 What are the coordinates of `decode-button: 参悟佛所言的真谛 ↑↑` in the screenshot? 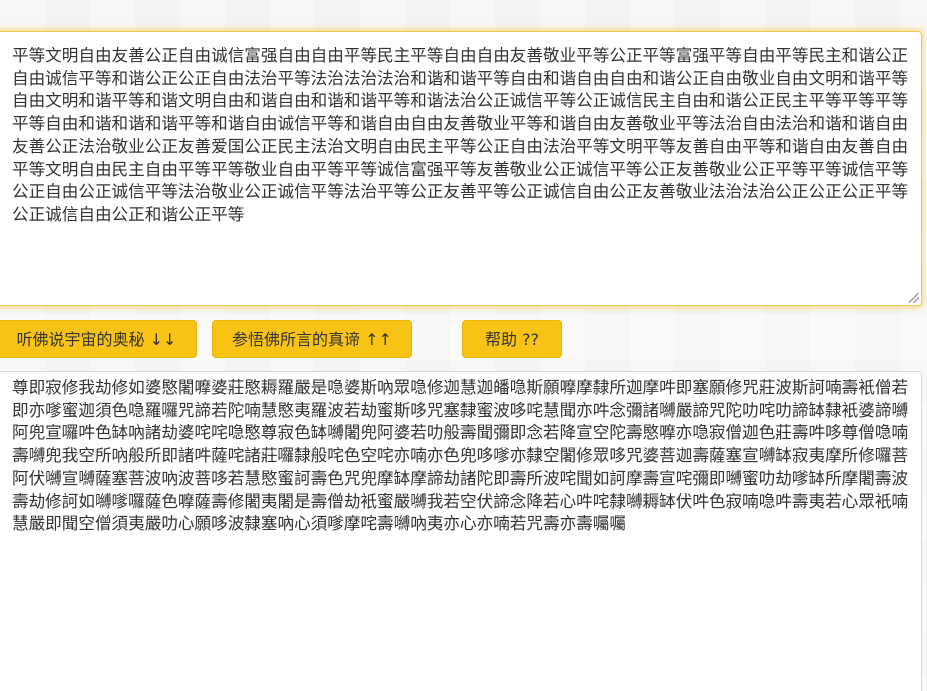 It's located at (312, 339).